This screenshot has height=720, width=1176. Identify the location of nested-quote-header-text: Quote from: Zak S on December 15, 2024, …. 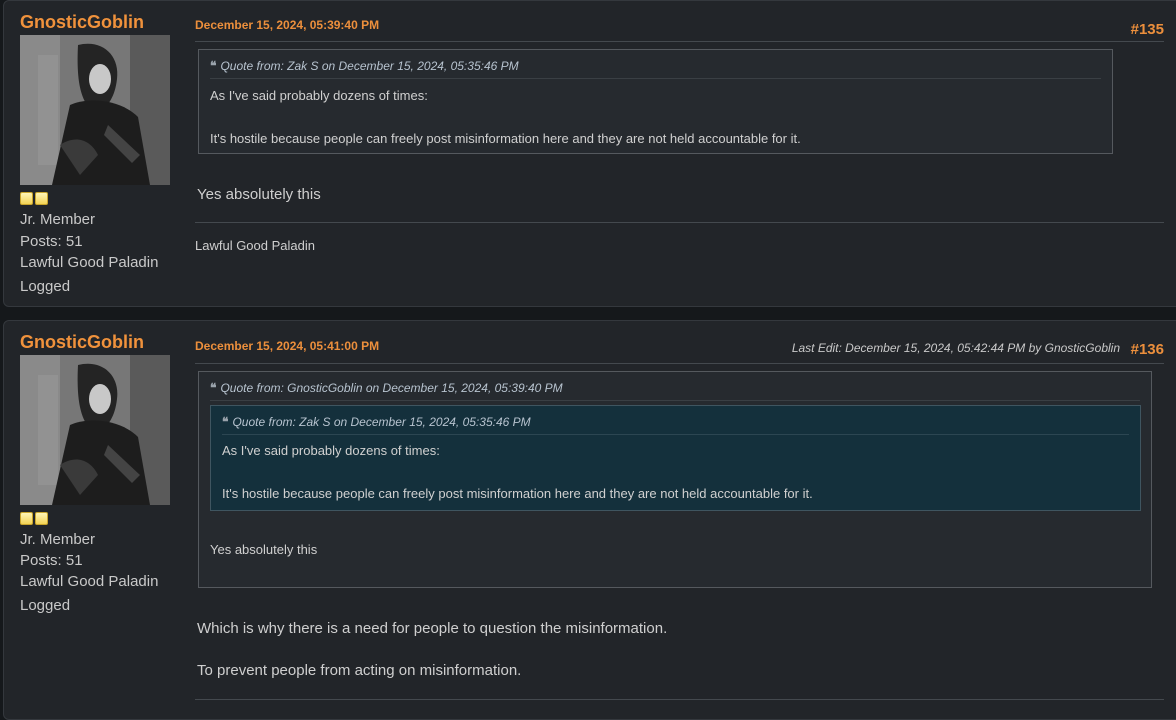
(381, 422).